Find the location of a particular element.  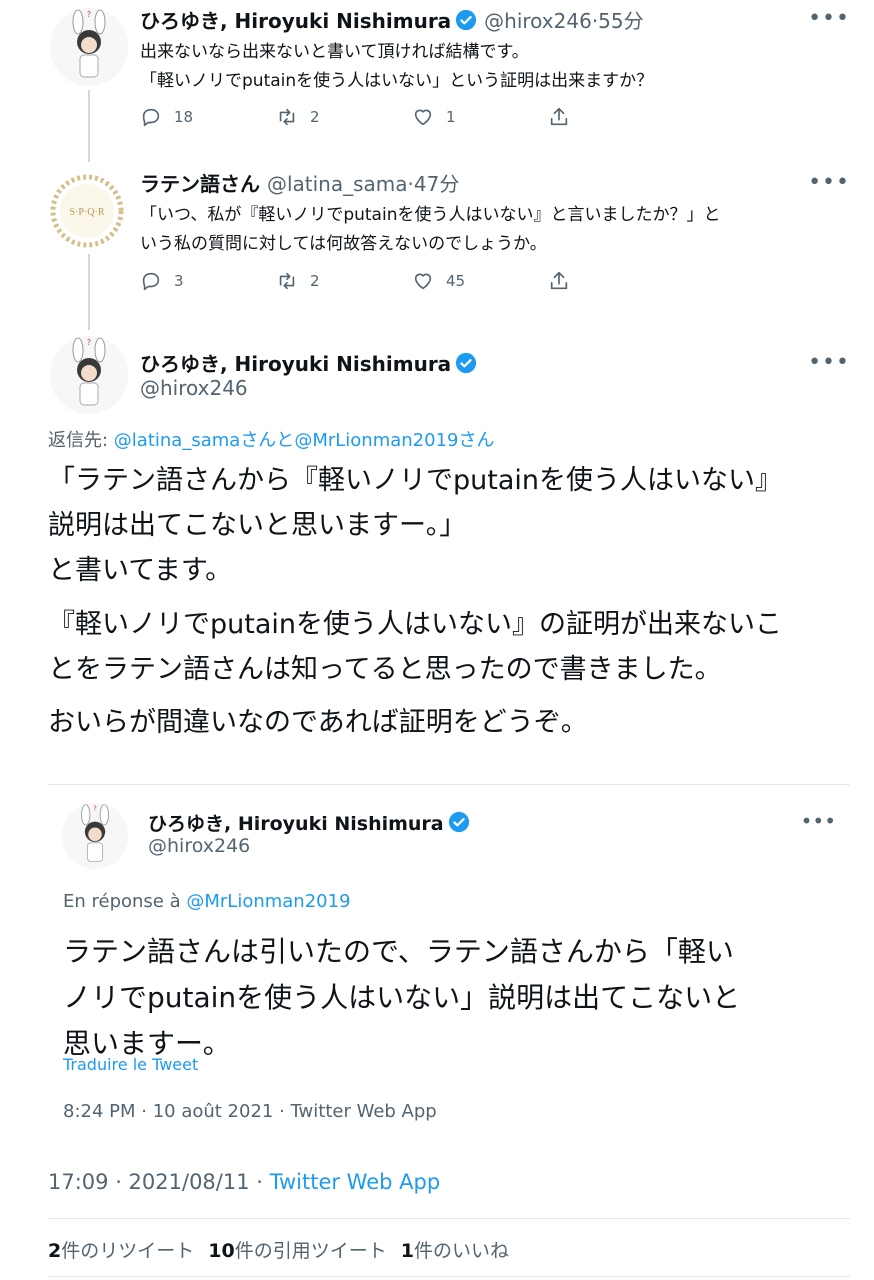

tweet-line: いう私の質問に対しては何故答えないのでしょうか。 is located at coordinates (343, 244).